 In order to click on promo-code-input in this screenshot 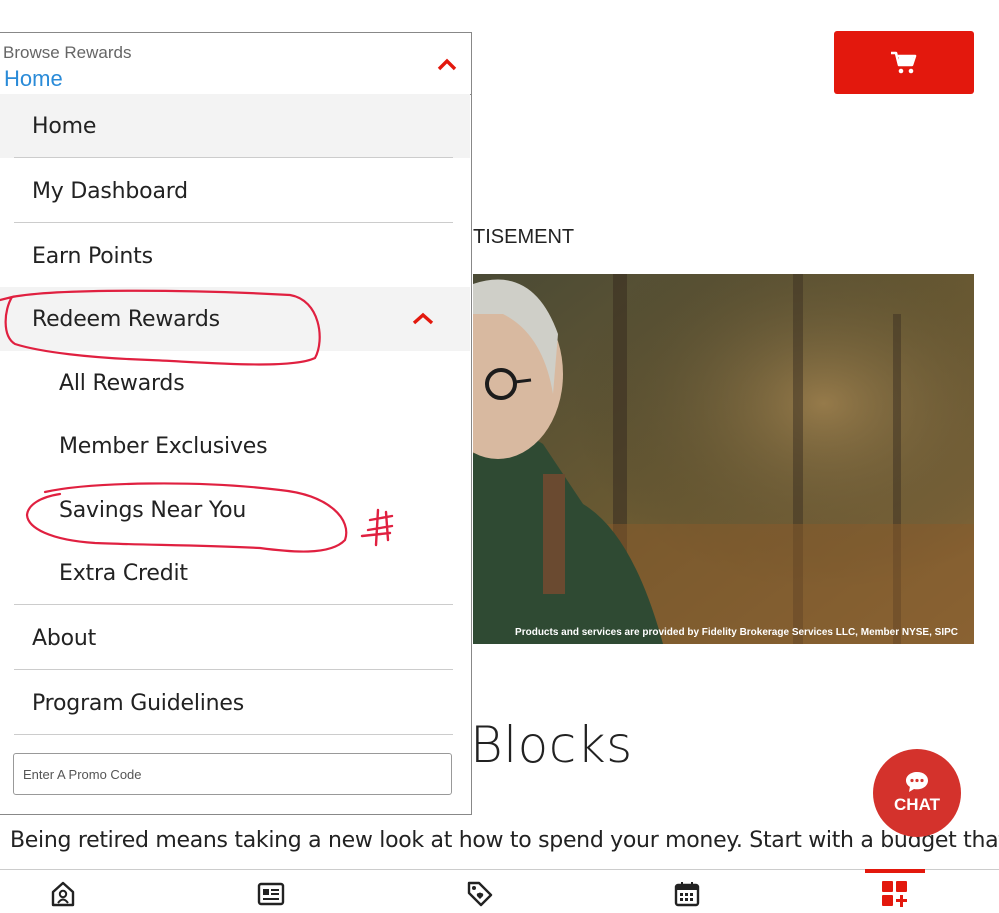, I will do `click(232, 774)`.